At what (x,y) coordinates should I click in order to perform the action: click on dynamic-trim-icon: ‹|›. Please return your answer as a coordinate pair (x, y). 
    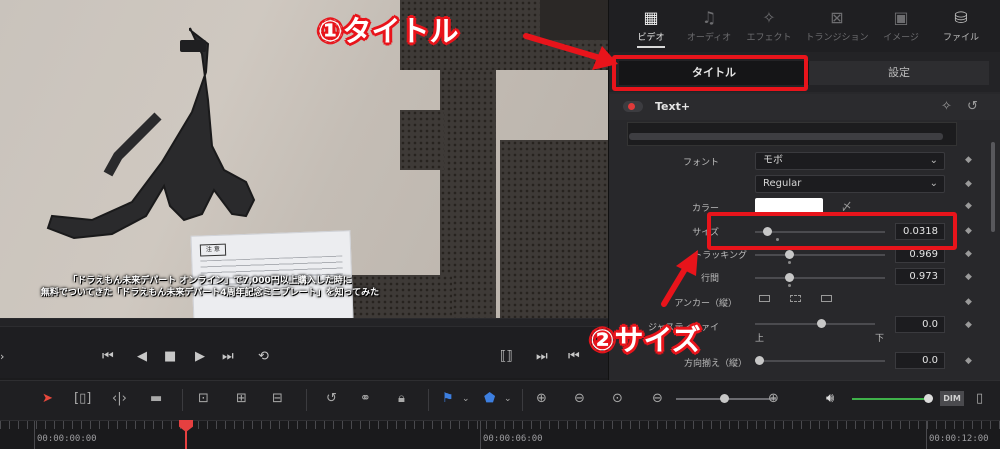
    Looking at the image, I should click on (119, 399).